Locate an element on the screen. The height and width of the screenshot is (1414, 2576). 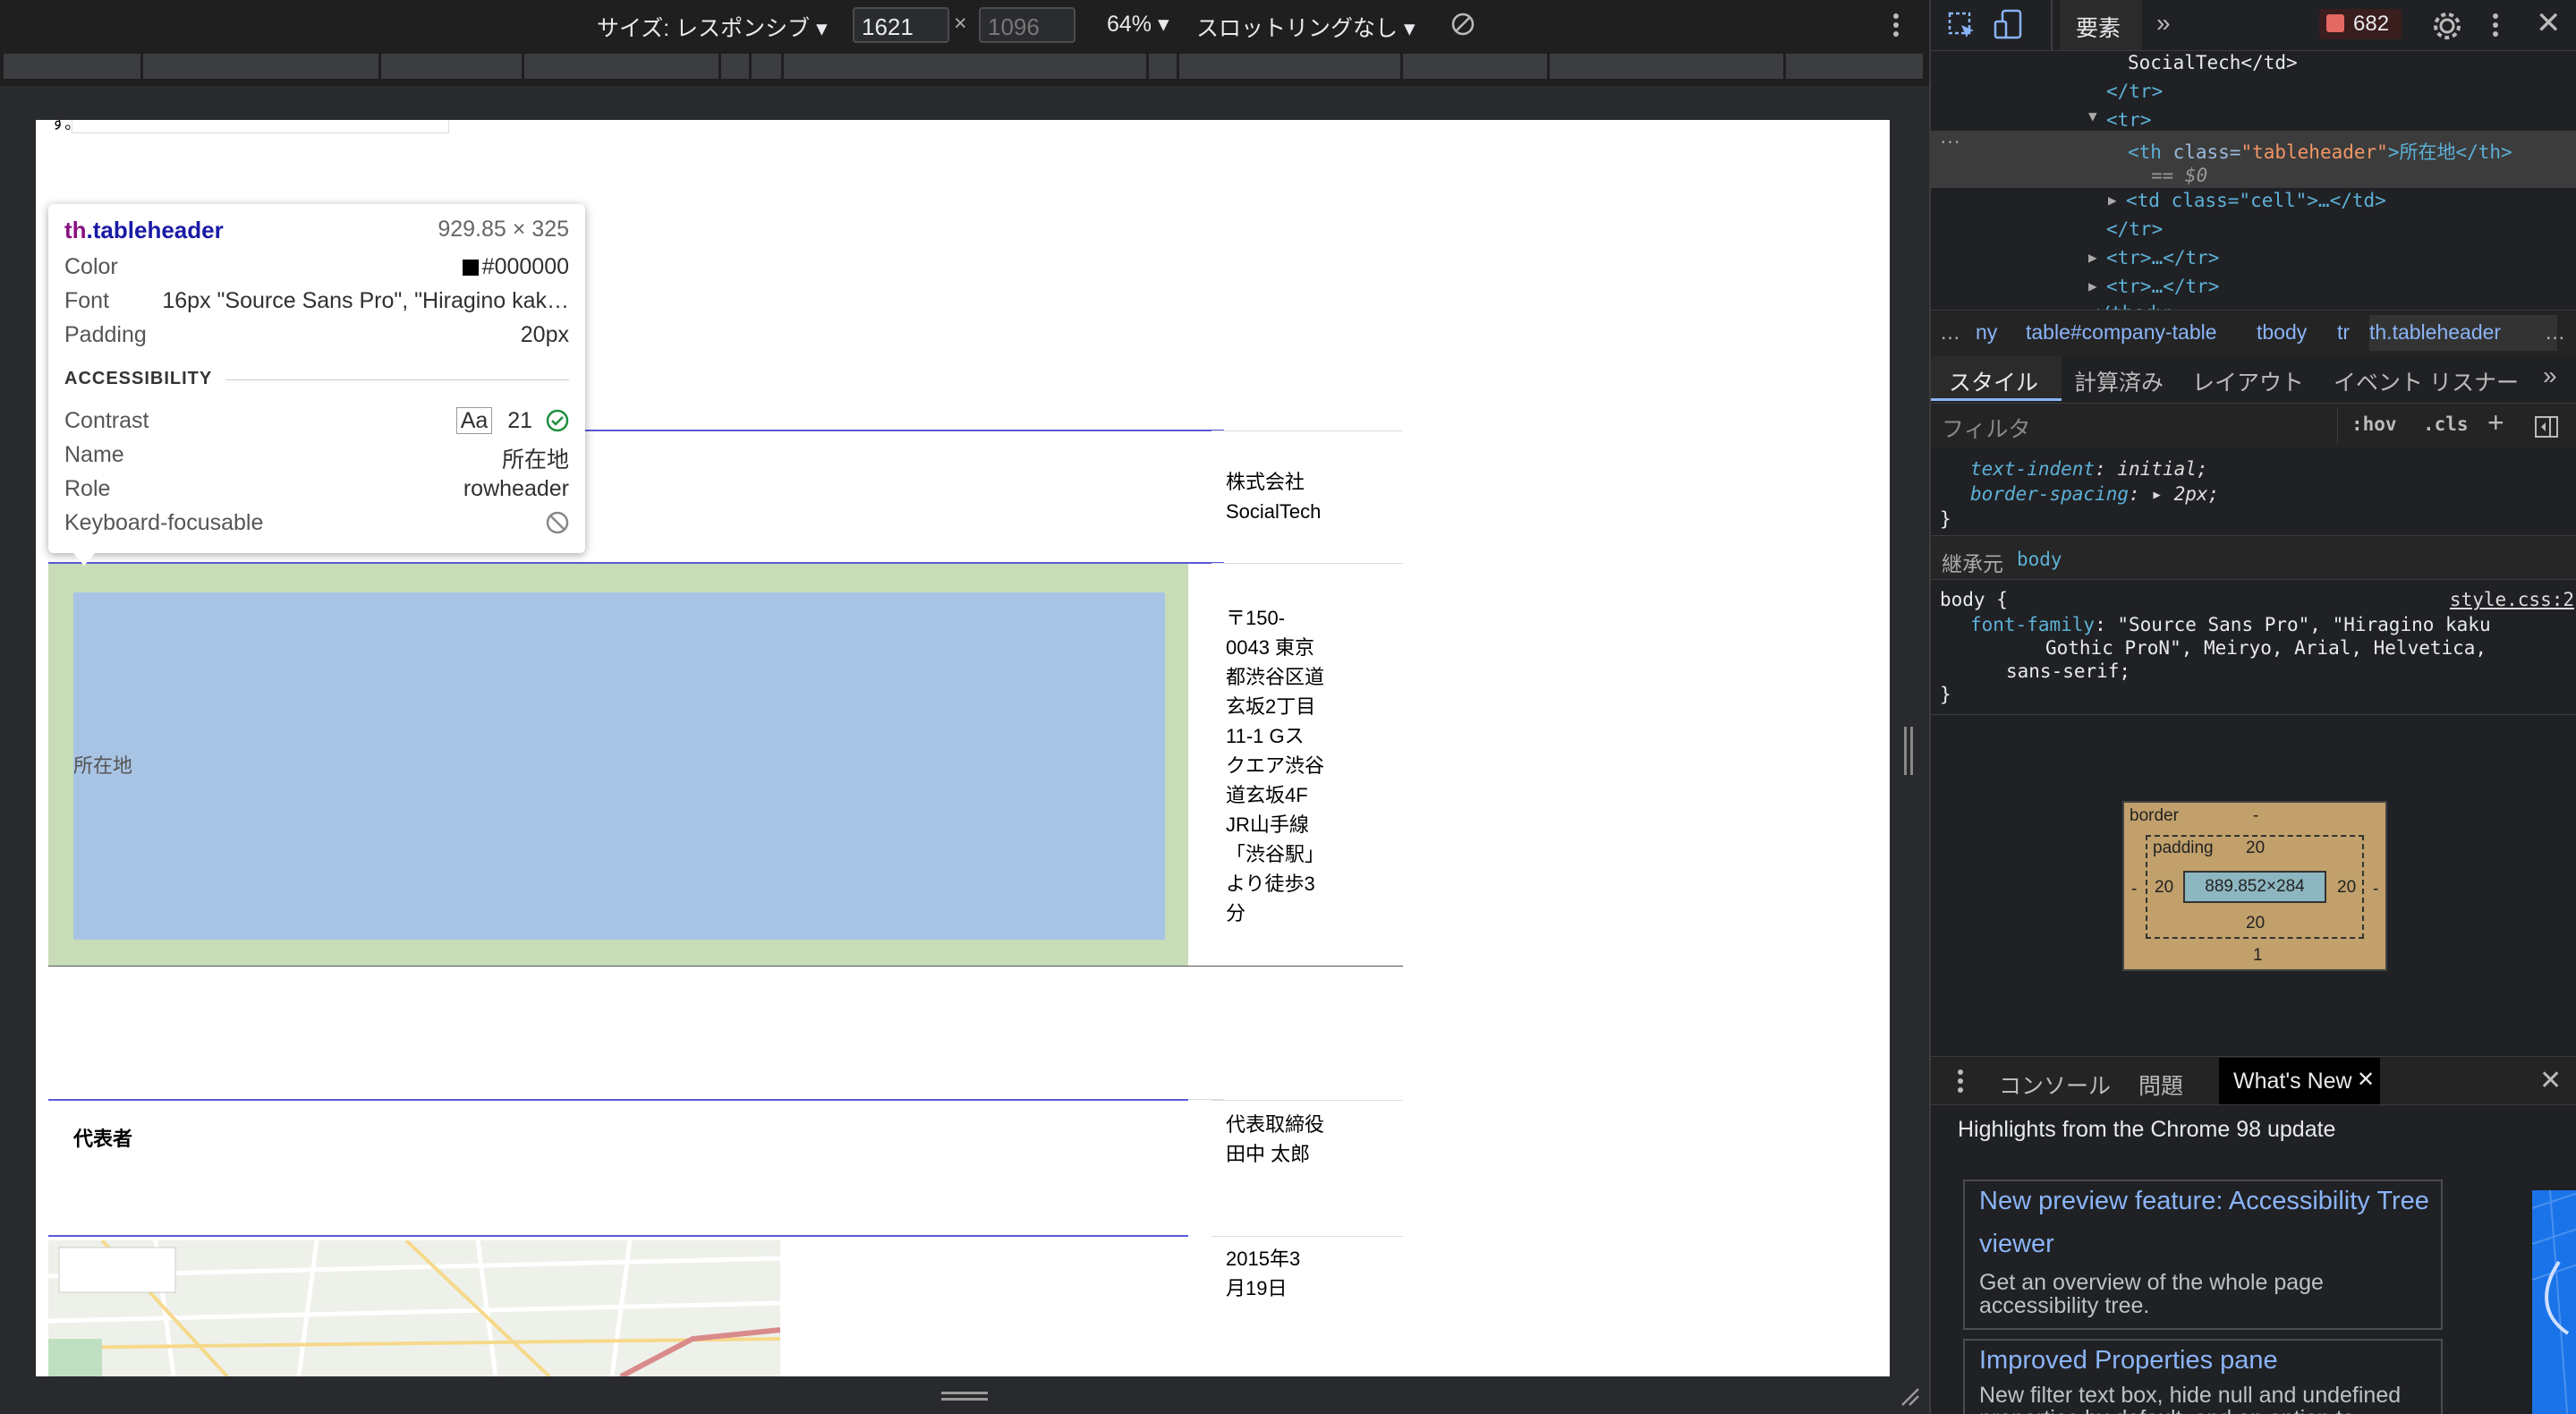
table-cell: 株式会社 is located at coordinates (1265, 482).